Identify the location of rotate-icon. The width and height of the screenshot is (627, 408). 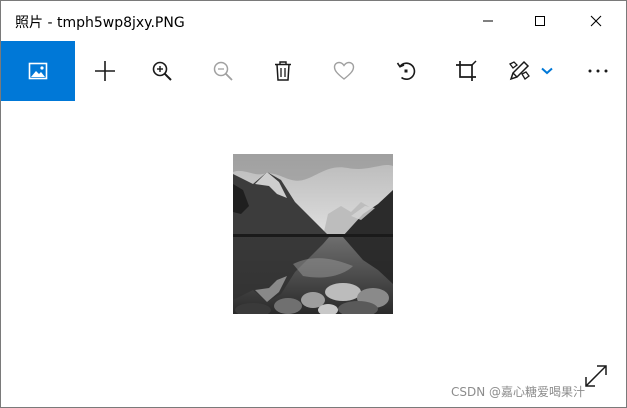
(406, 71).